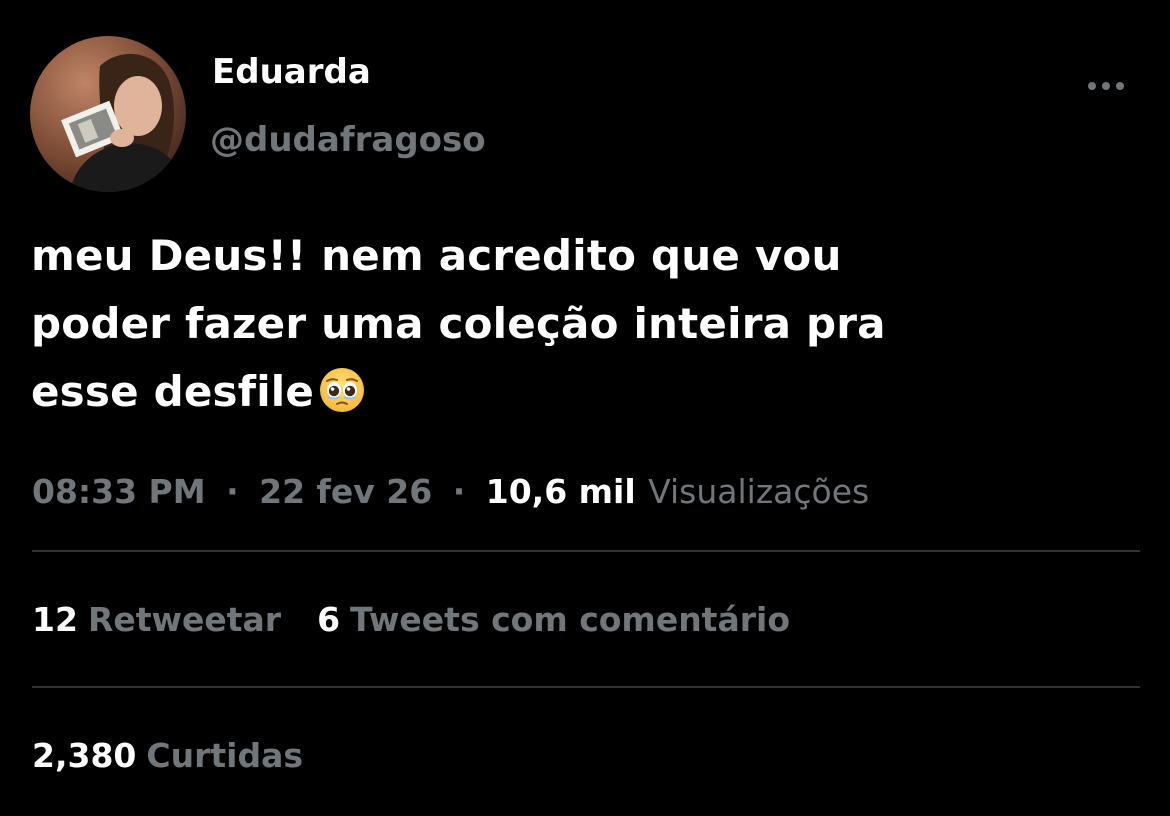 This screenshot has height=816, width=1170. I want to click on avatar, so click(108, 114).